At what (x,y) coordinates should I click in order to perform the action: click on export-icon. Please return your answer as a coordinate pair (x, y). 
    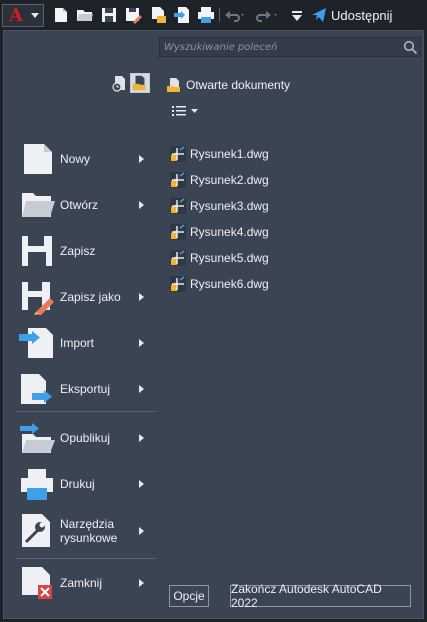
    Looking at the image, I should click on (36, 389).